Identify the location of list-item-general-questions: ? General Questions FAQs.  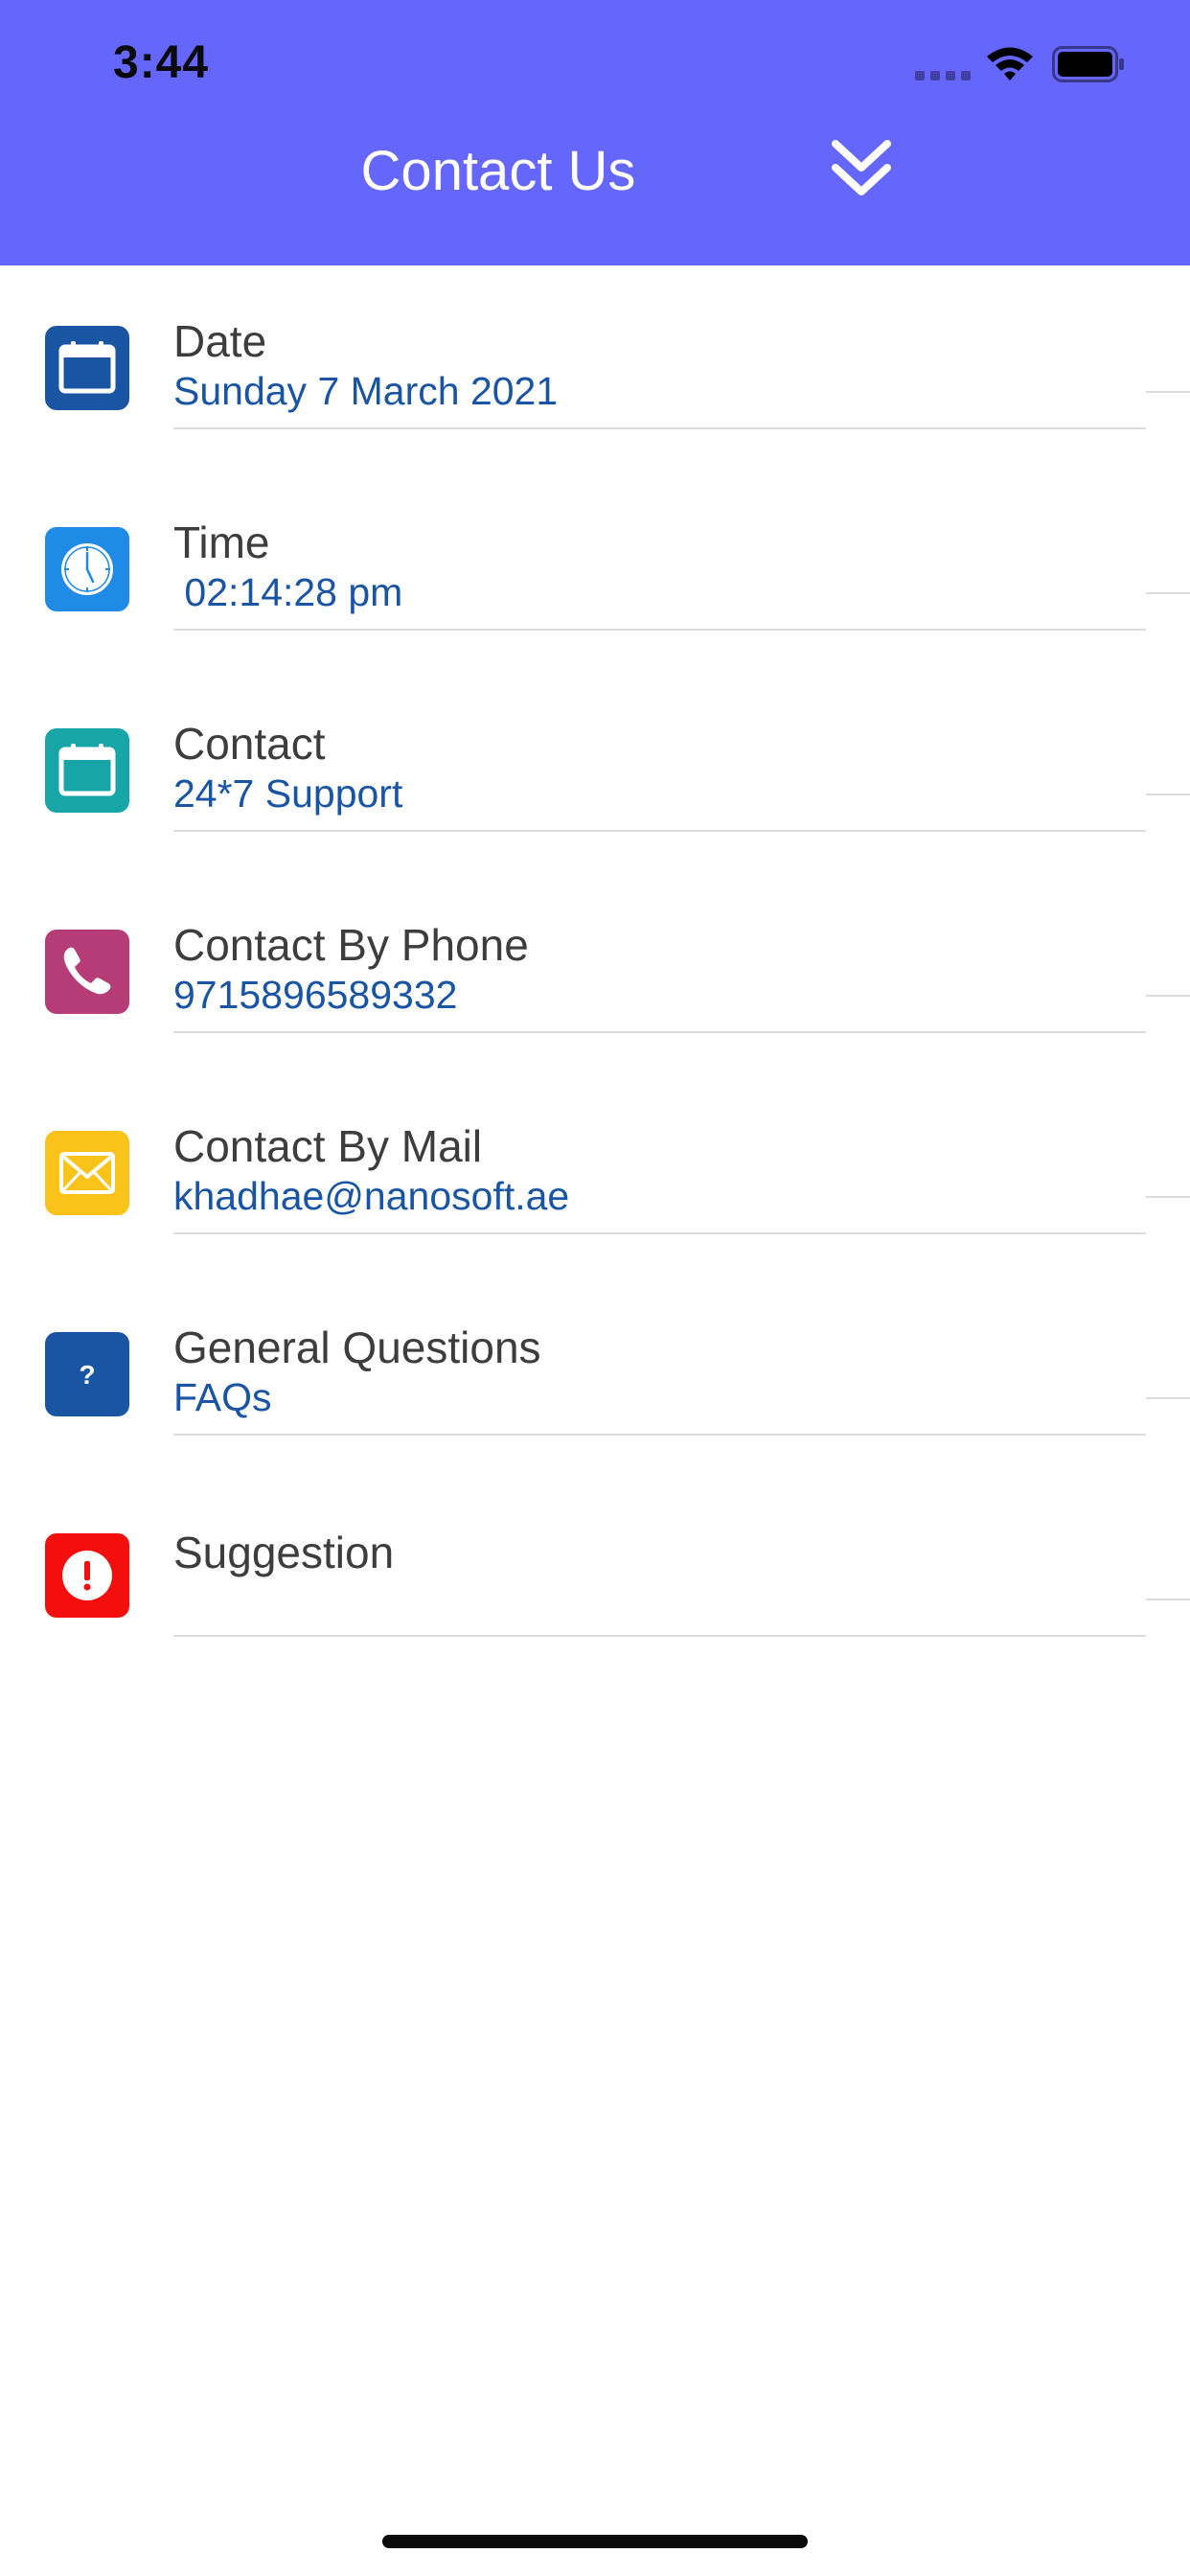
(595, 1372).